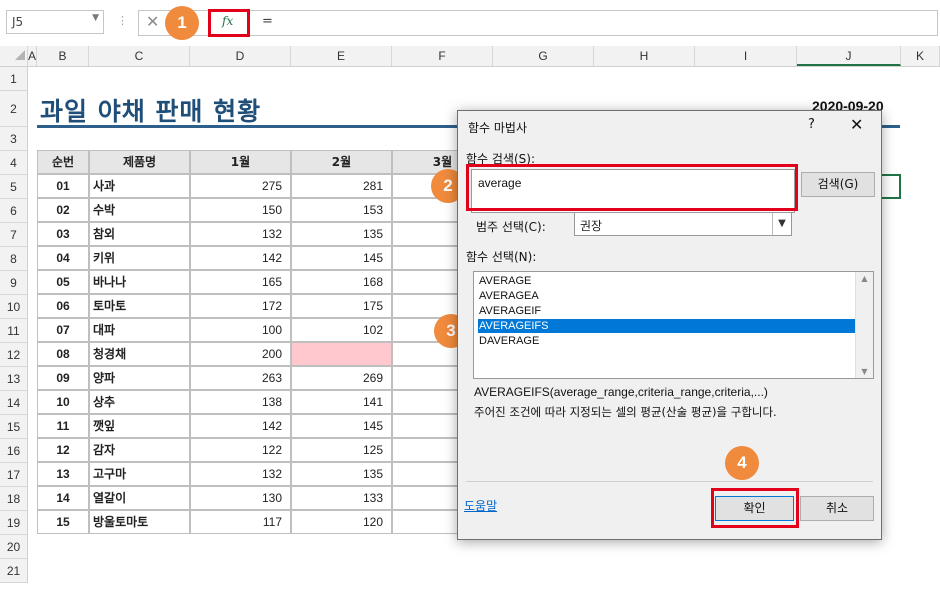  Describe the element at coordinates (63, 498) in the screenshot. I see `table-cell: 14` at that location.